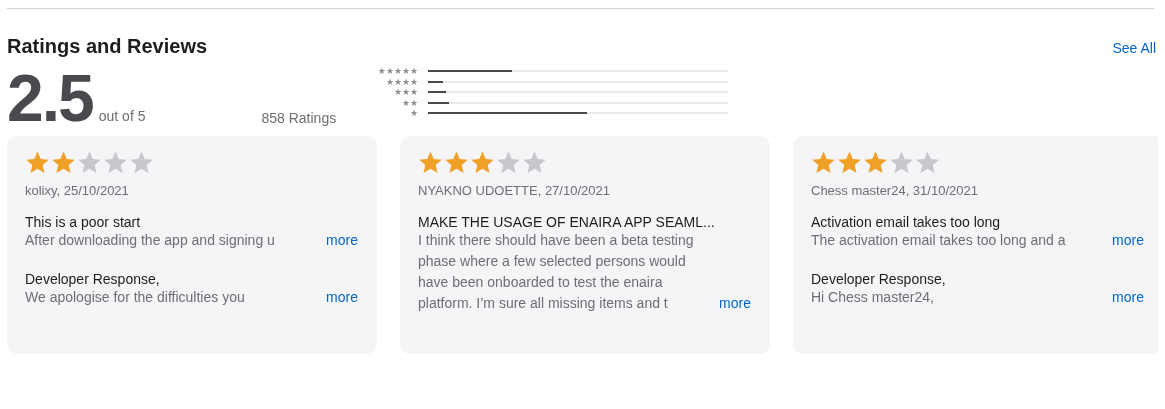 The height and width of the screenshot is (409, 1165). What do you see at coordinates (135, 297) in the screenshot?
I see `developer-response-text: We apologise for the difficulties you` at bounding box center [135, 297].